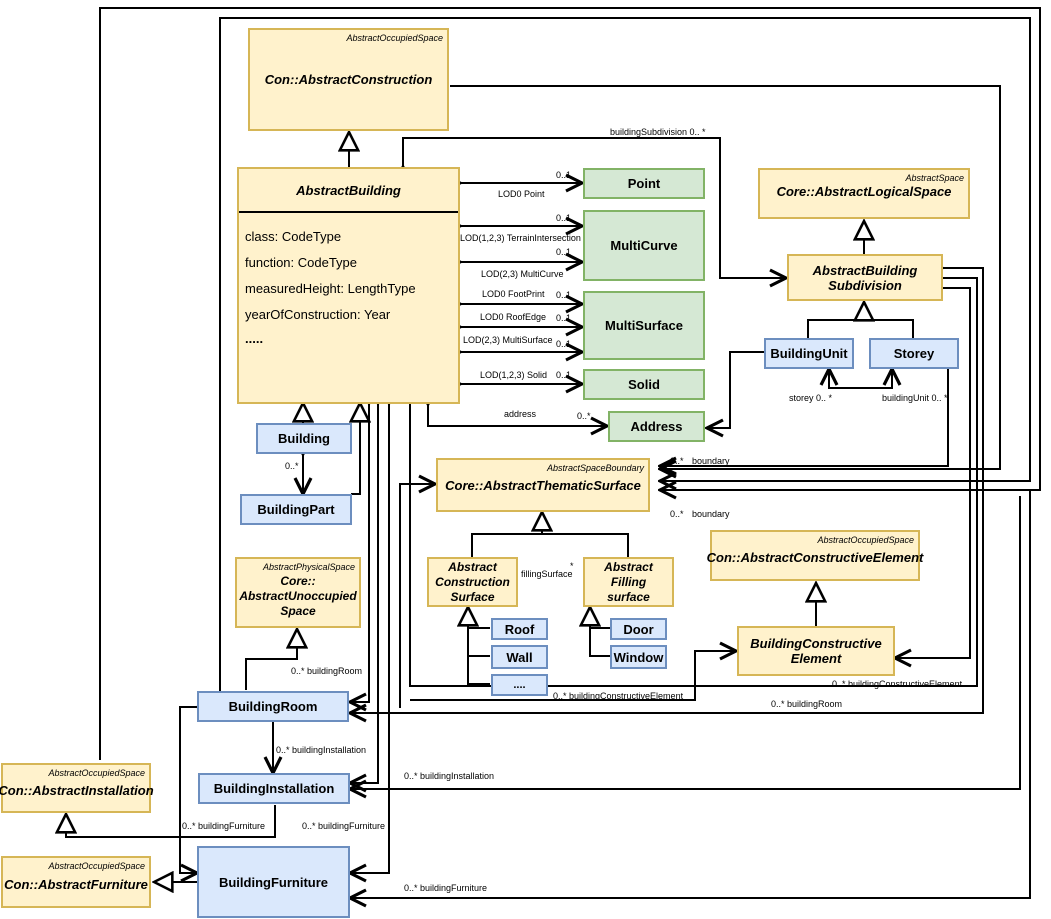  I want to click on class-multicurve: MultiCurve, so click(644, 245).